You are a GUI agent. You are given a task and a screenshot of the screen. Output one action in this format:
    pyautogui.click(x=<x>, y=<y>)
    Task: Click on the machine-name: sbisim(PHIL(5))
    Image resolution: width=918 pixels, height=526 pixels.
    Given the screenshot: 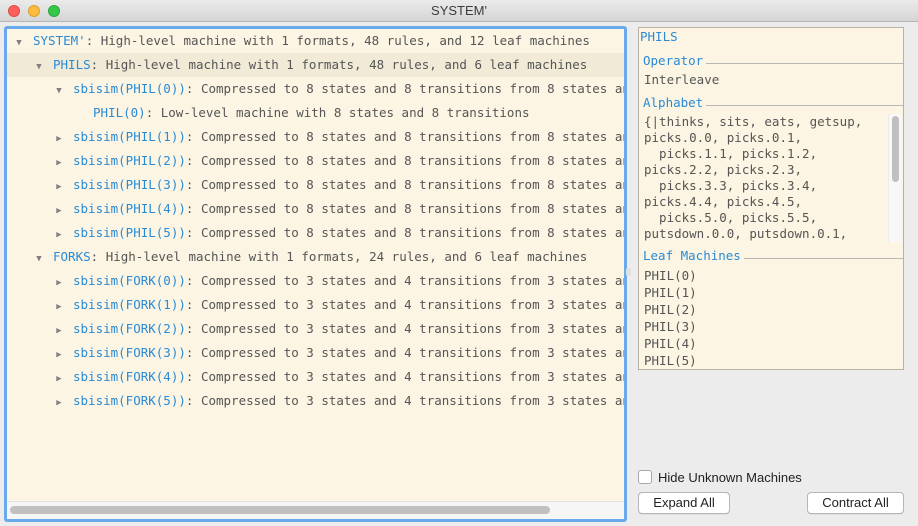 What is the action you would take?
    pyautogui.click(x=129, y=232)
    